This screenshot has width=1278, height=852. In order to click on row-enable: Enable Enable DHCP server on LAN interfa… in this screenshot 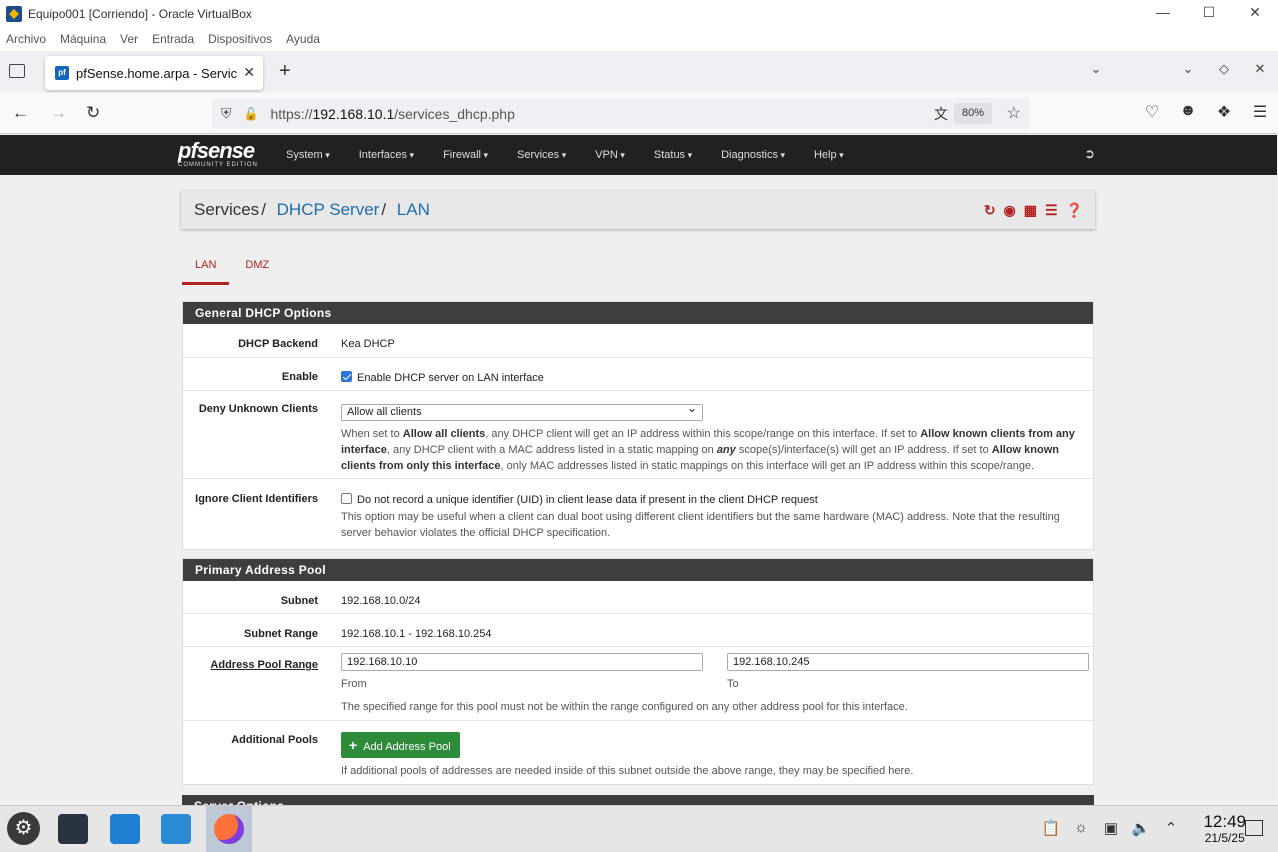, I will do `click(638, 374)`.